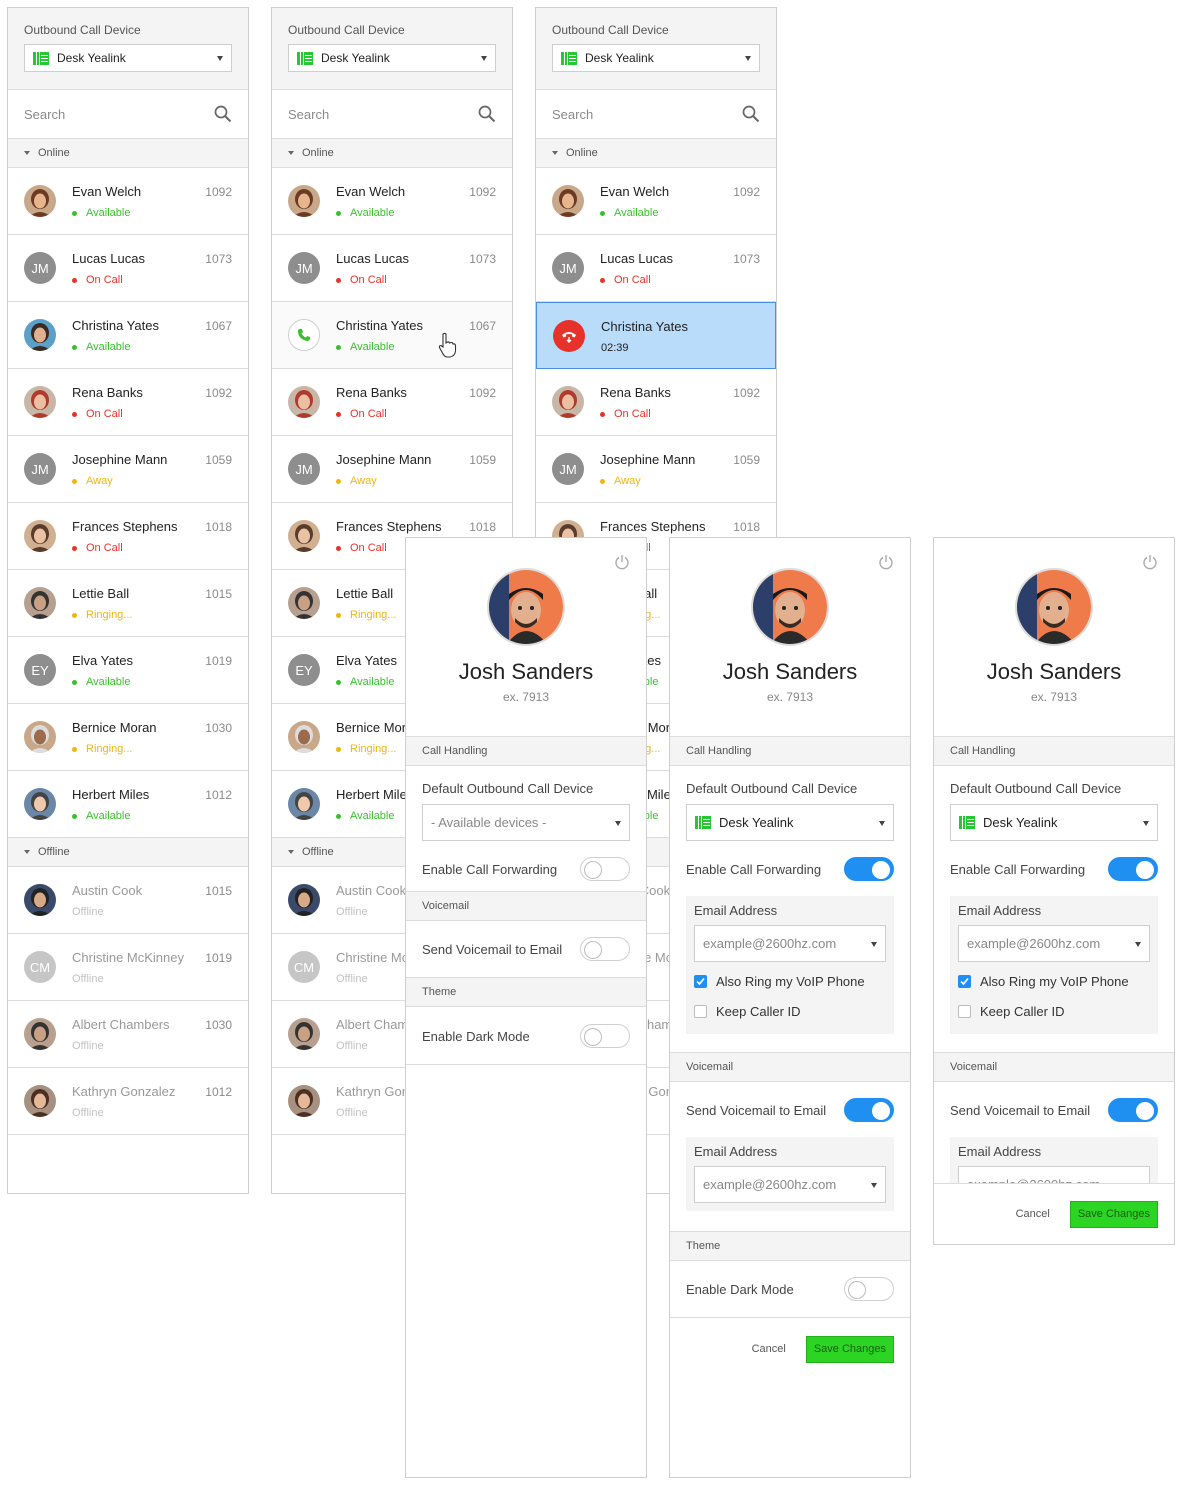 This screenshot has height=1485, width=1182. Describe the element at coordinates (629, 213) in the screenshot. I see `status-badge: Available` at that location.